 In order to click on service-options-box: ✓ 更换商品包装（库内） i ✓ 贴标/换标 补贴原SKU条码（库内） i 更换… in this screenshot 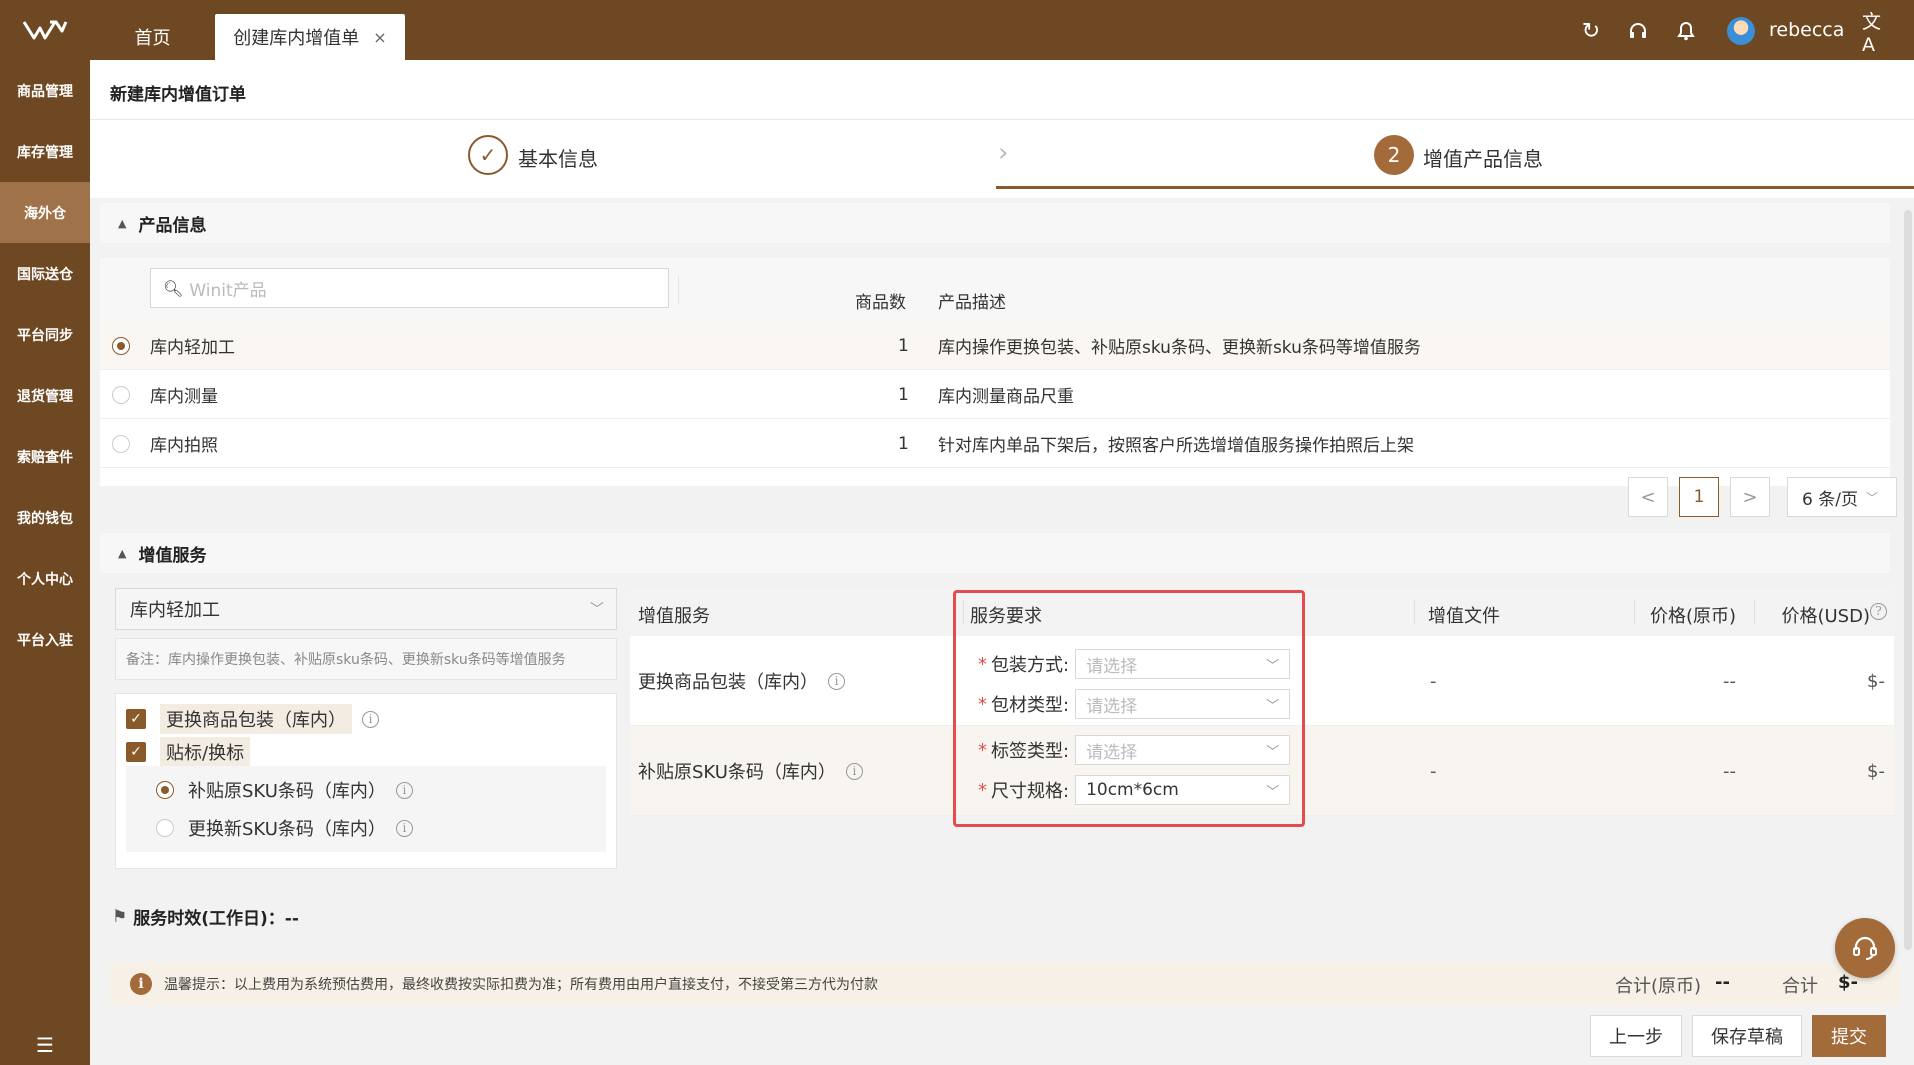, I will do `click(366, 781)`.